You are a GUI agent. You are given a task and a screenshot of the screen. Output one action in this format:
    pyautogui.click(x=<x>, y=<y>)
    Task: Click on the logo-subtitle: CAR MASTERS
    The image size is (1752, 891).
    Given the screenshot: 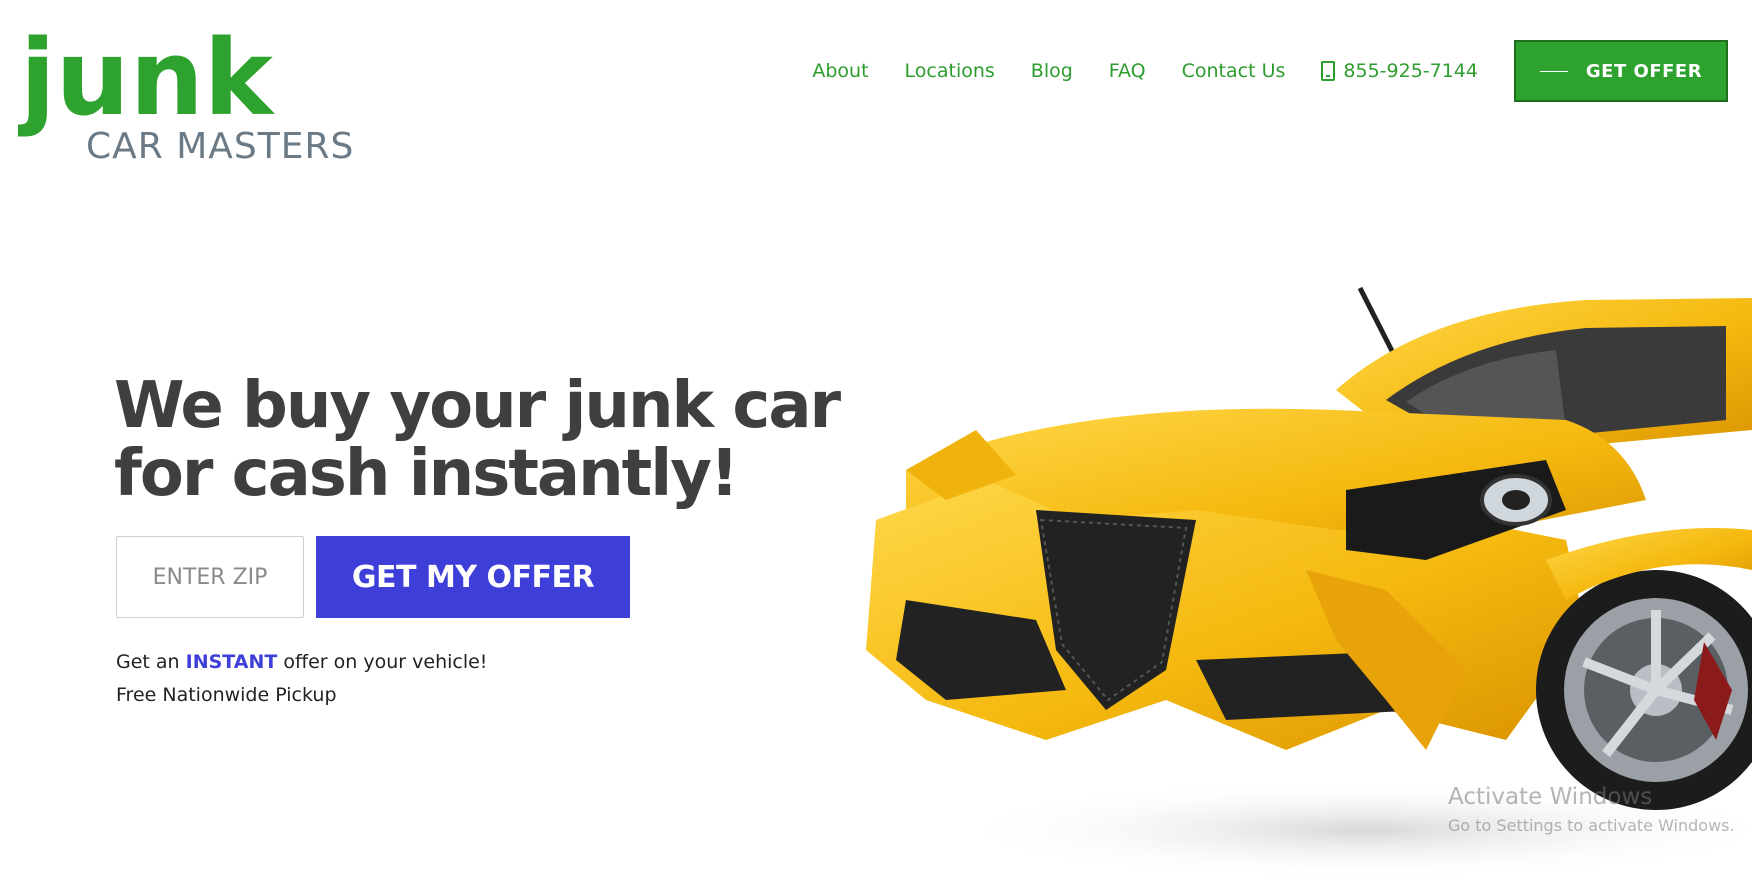 What is the action you would take?
    pyautogui.click(x=220, y=146)
    